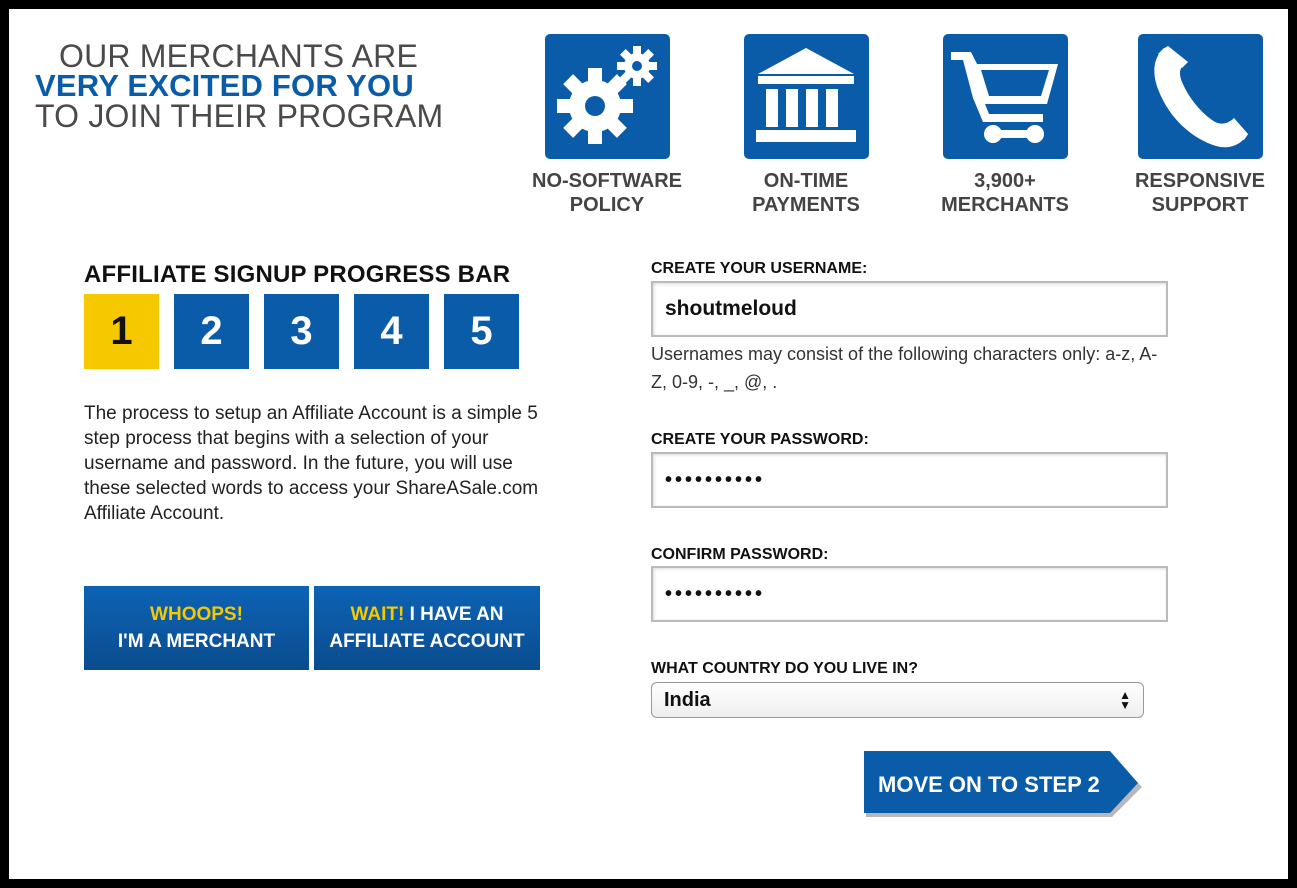 The height and width of the screenshot is (888, 1297). Describe the element at coordinates (1200, 193) in the screenshot. I see `feature-label: RESPONSIVE SUPPORT` at that location.